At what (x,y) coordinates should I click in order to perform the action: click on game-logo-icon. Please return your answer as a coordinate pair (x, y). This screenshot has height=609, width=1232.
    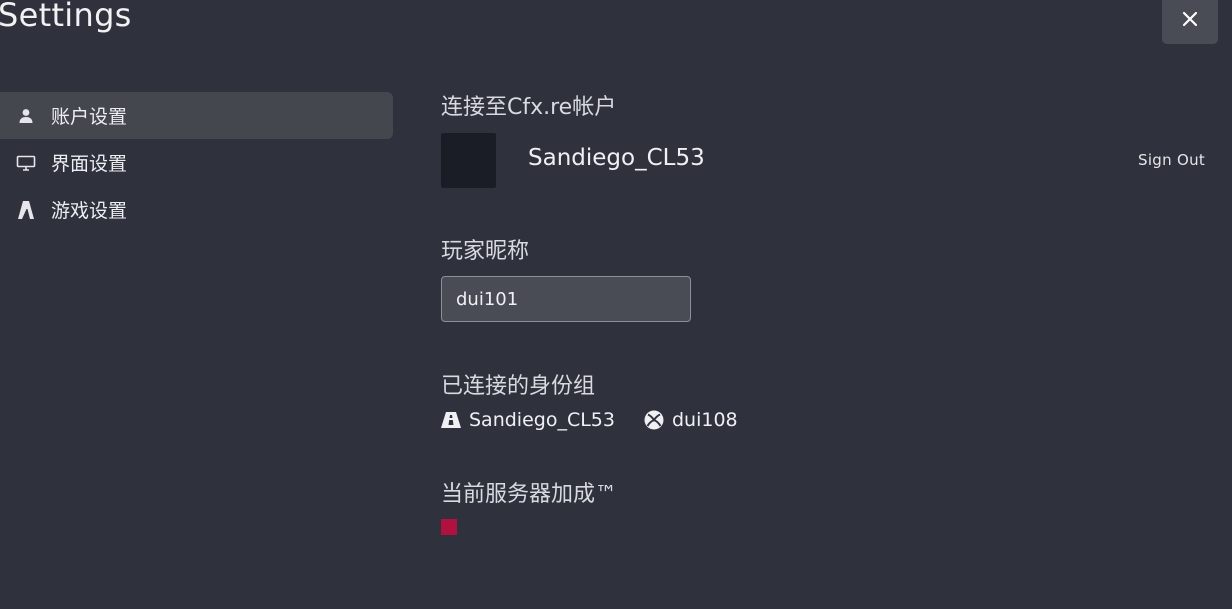
    Looking at the image, I should click on (26, 209).